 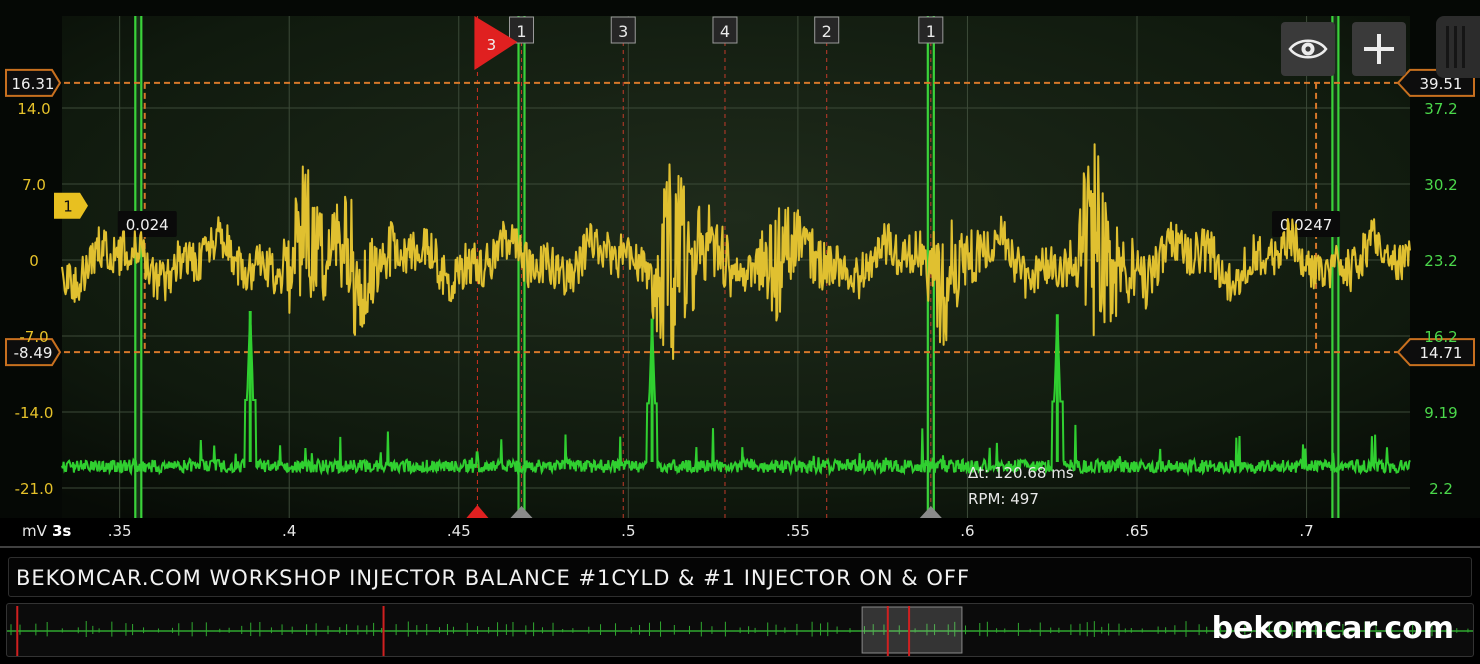 I want to click on right-axis-tick-label: 30.2, so click(x=1440, y=185).